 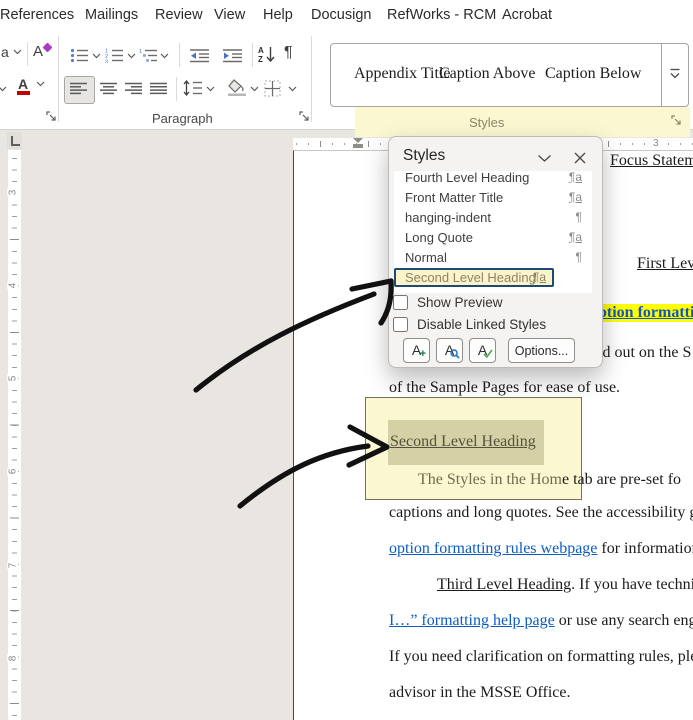 What do you see at coordinates (493, 278) in the screenshot?
I see `style-item-second-level-heading-selected: Second Level Heading ¶a` at bounding box center [493, 278].